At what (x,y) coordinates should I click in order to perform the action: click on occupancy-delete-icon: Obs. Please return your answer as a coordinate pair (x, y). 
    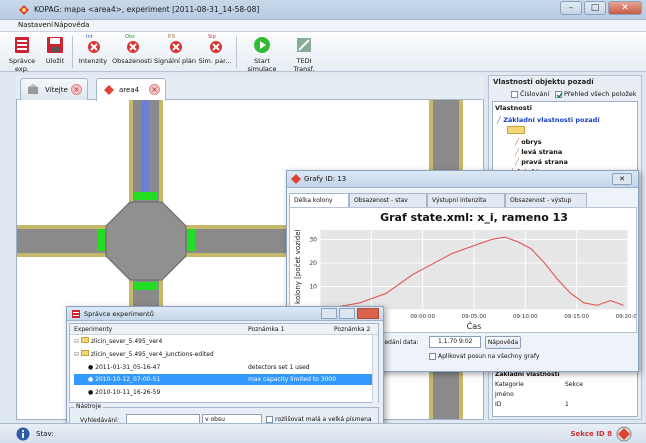
    Looking at the image, I should click on (132, 44).